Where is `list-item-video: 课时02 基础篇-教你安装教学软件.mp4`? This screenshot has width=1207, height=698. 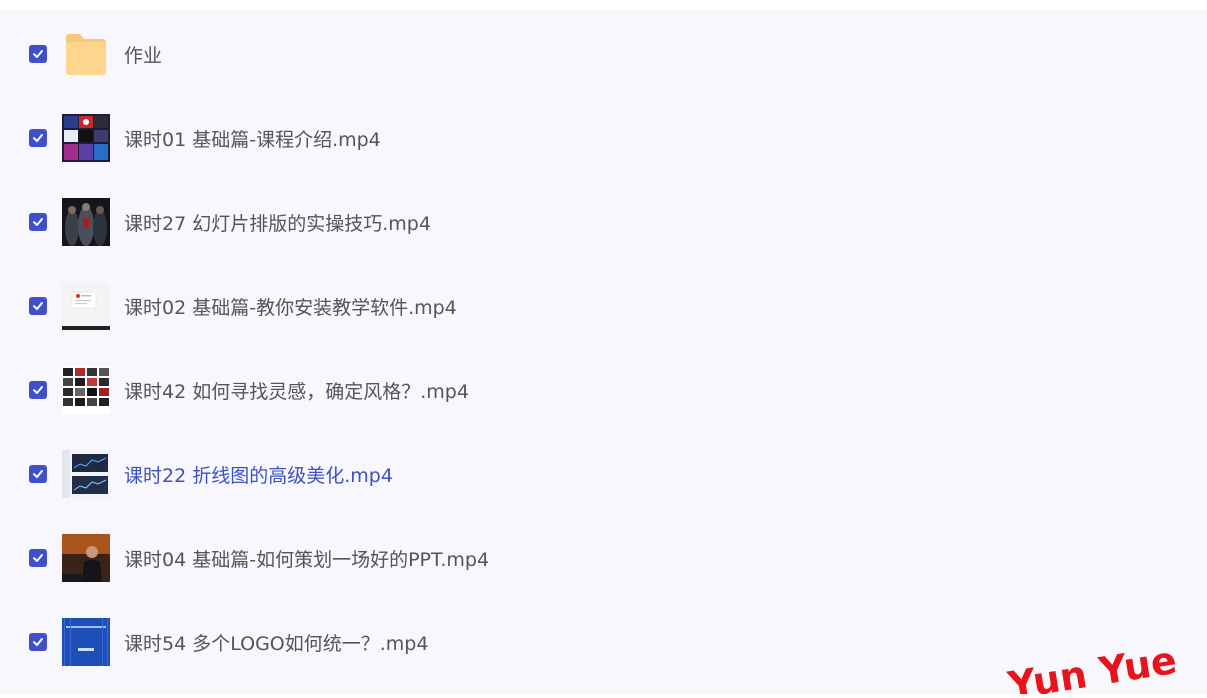 list-item-video: 课时02 基础篇-教你安装教学软件.mp4 is located at coordinates (603, 306).